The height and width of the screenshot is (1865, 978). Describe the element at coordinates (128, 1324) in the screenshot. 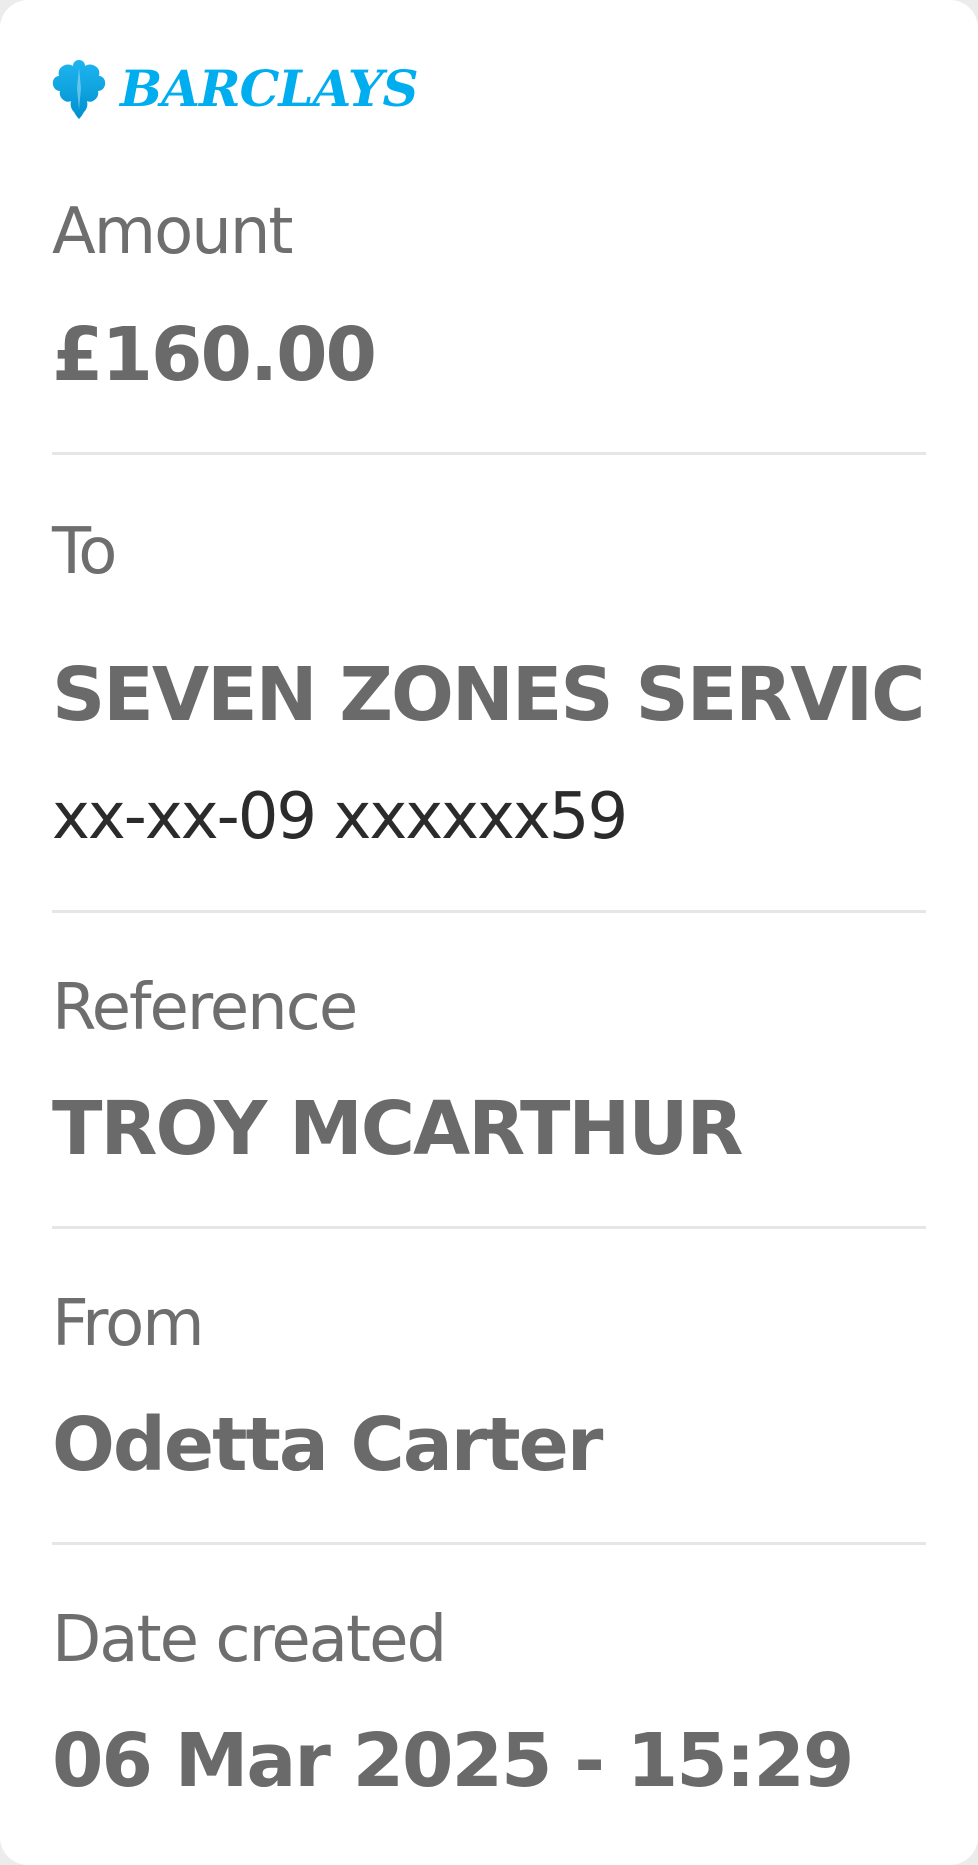

I see `from-label: From` at that location.